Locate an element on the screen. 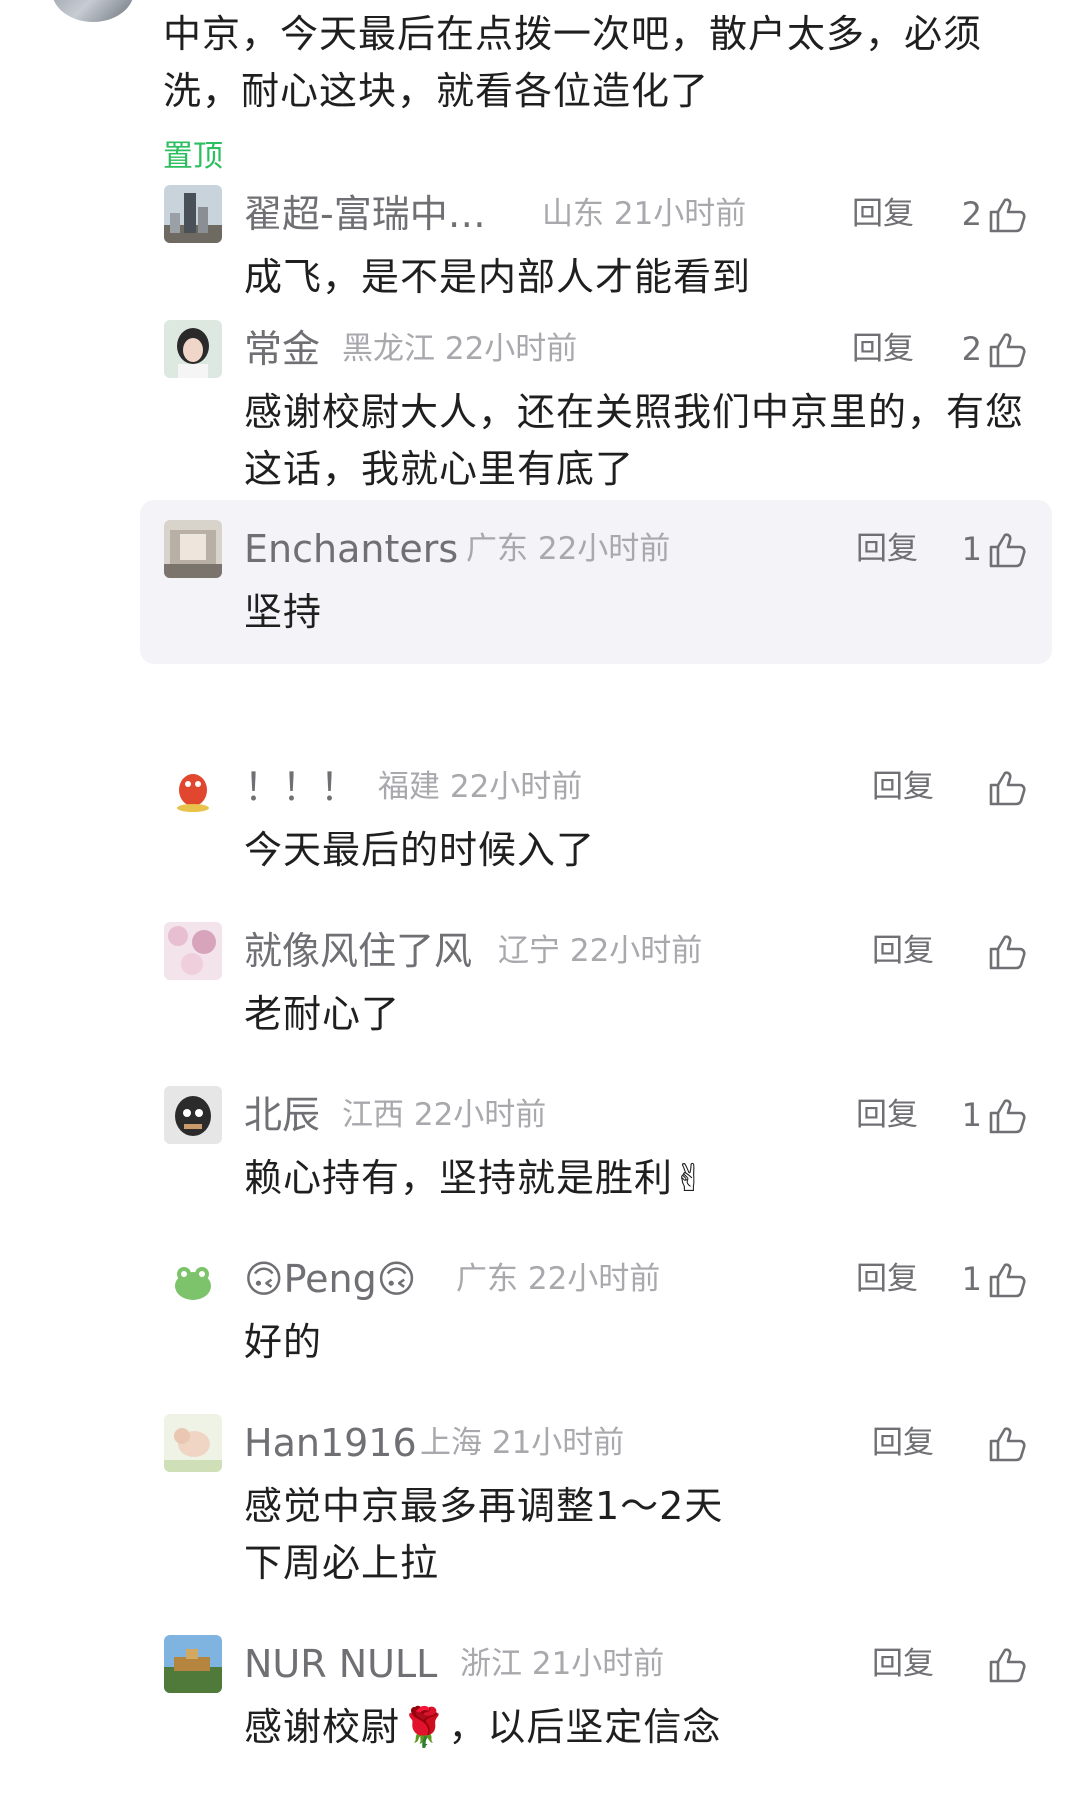  comment-text: 赖心持有，坚持就是胜利✌ is located at coordinates (475, 1178).